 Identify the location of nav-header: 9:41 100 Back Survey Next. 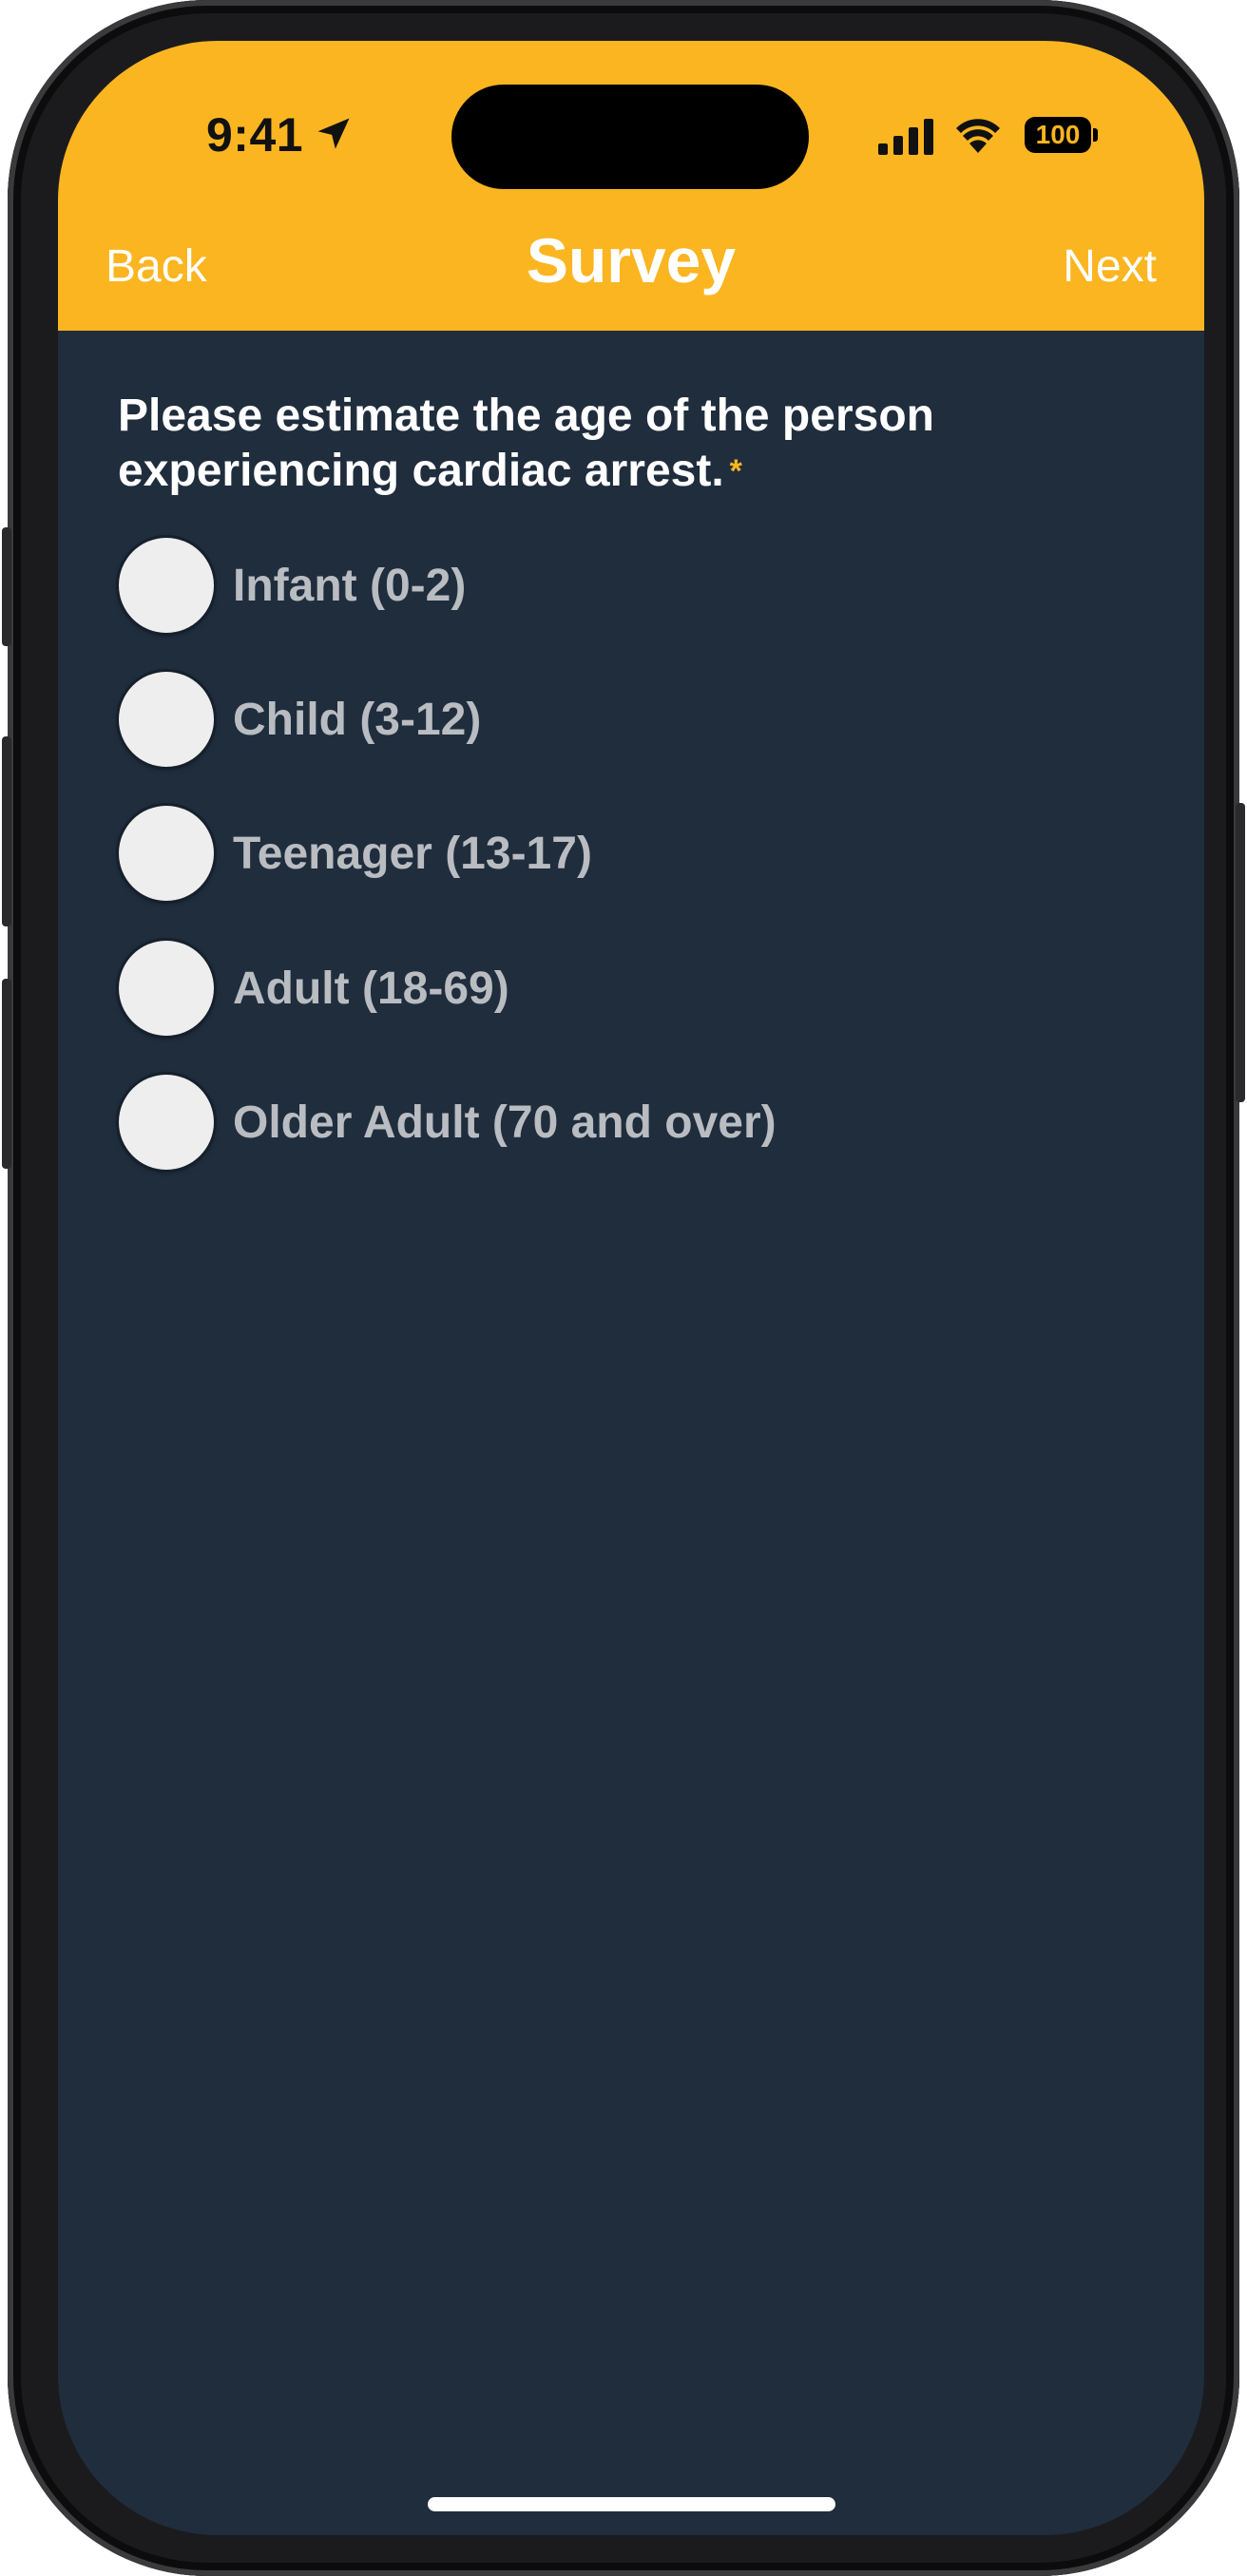
(631, 186).